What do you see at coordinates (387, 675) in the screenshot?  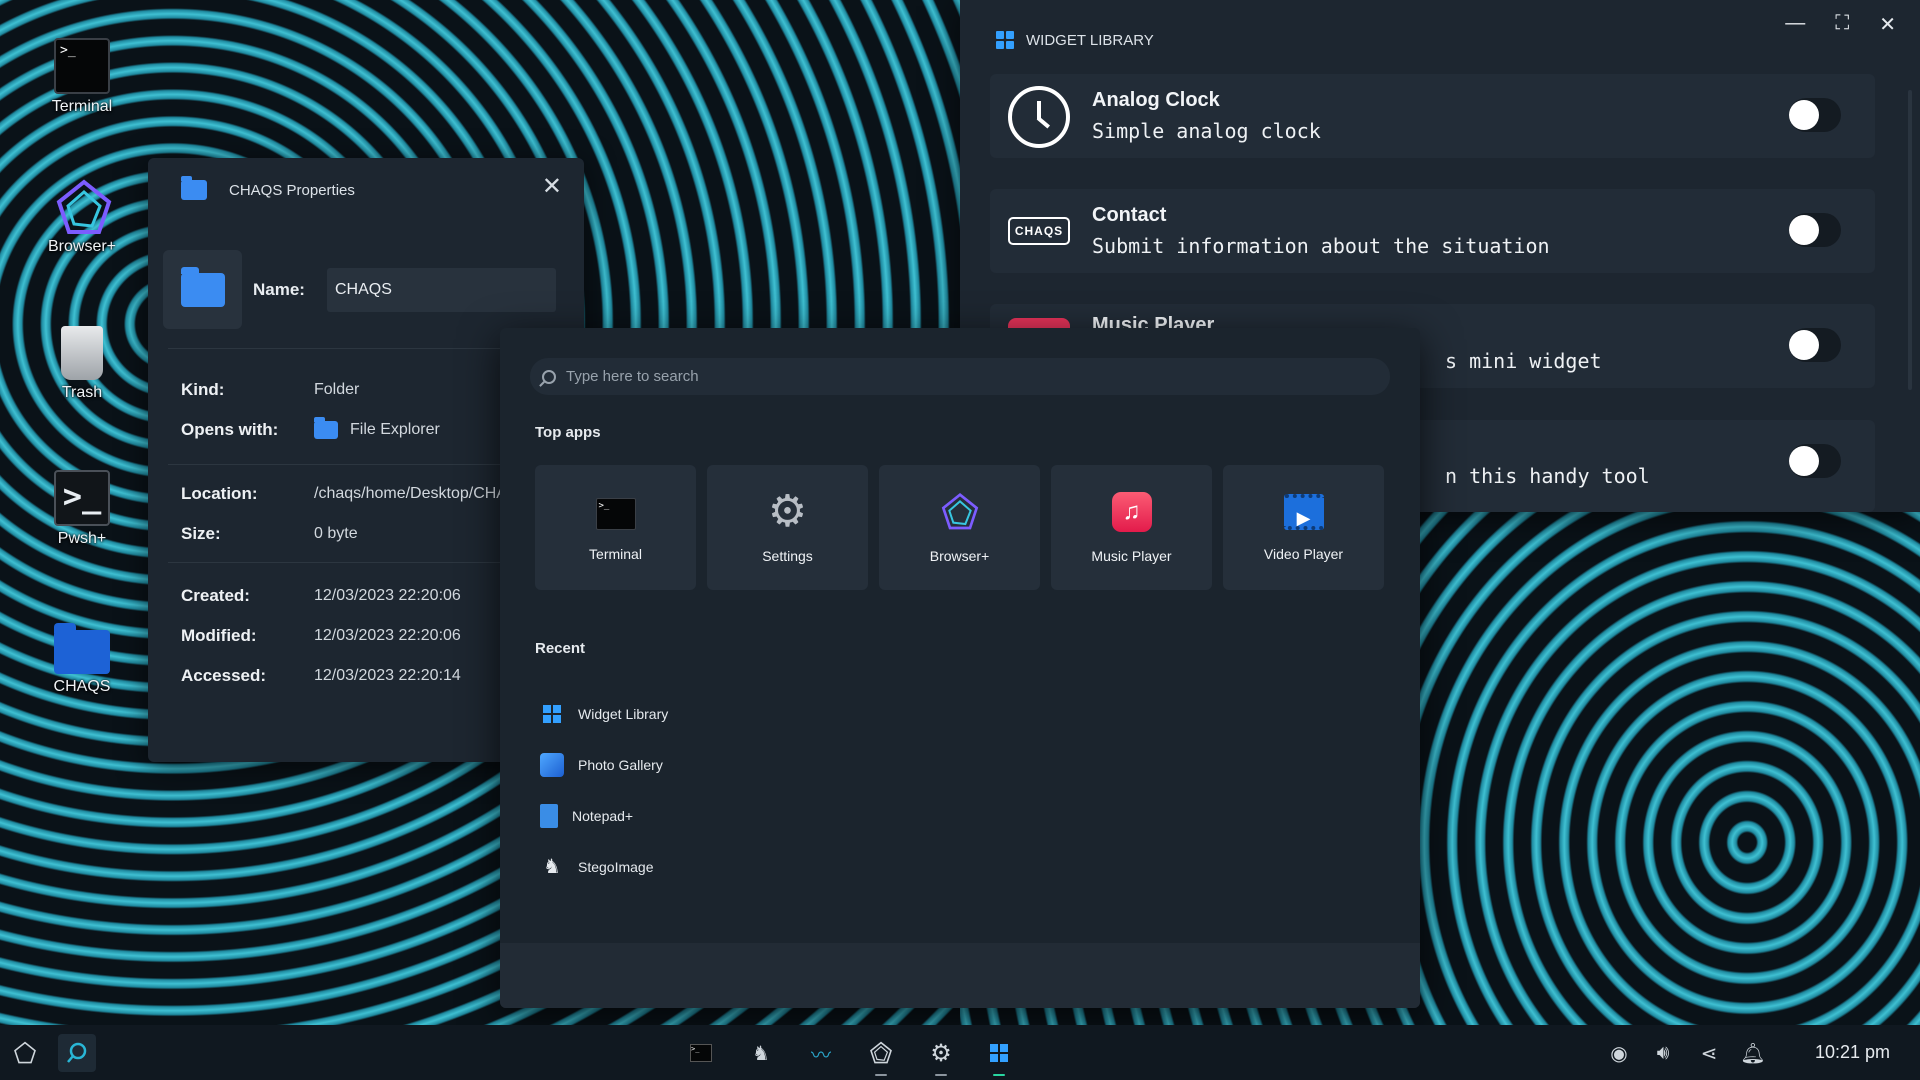 I see `accessed-value: 12/03/2023 22:20:14` at bounding box center [387, 675].